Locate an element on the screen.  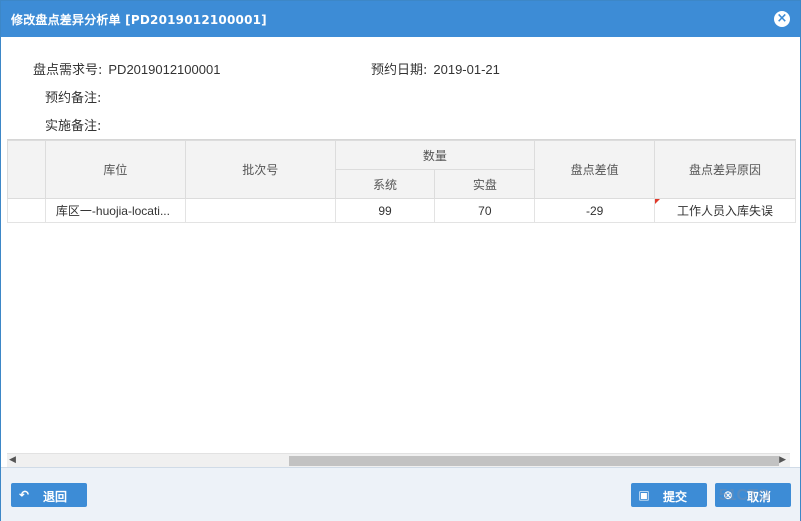
title-bar: 修改盘点差异分析单 [PD2019012100001] × is located at coordinates (400, 19).